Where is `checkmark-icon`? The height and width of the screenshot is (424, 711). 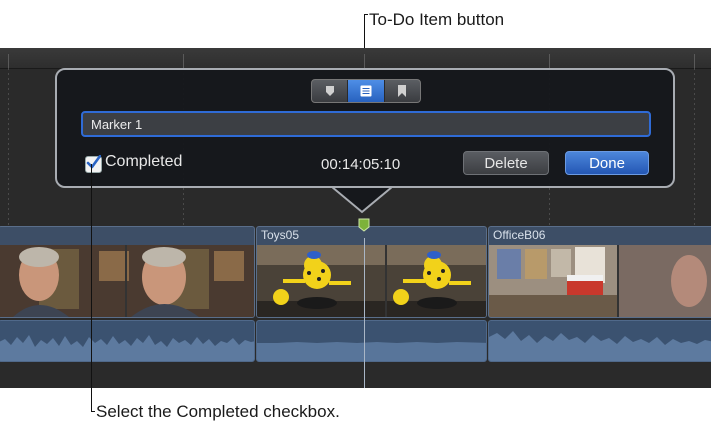 checkmark-icon is located at coordinates (93, 162).